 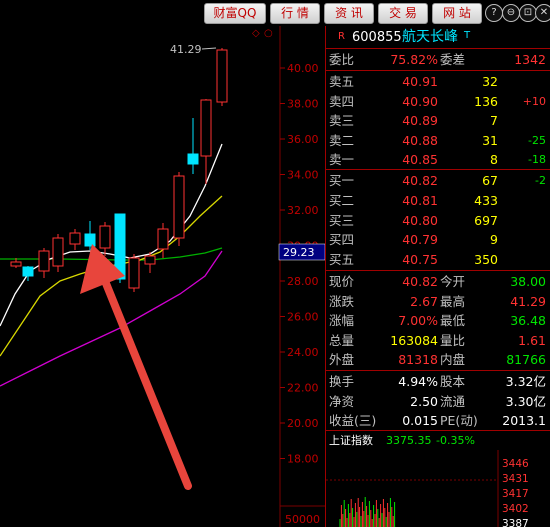 What do you see at coordinates (494, 13) in the screenshot?
I see `help-icon: ?` at bounding box center [494, 13].